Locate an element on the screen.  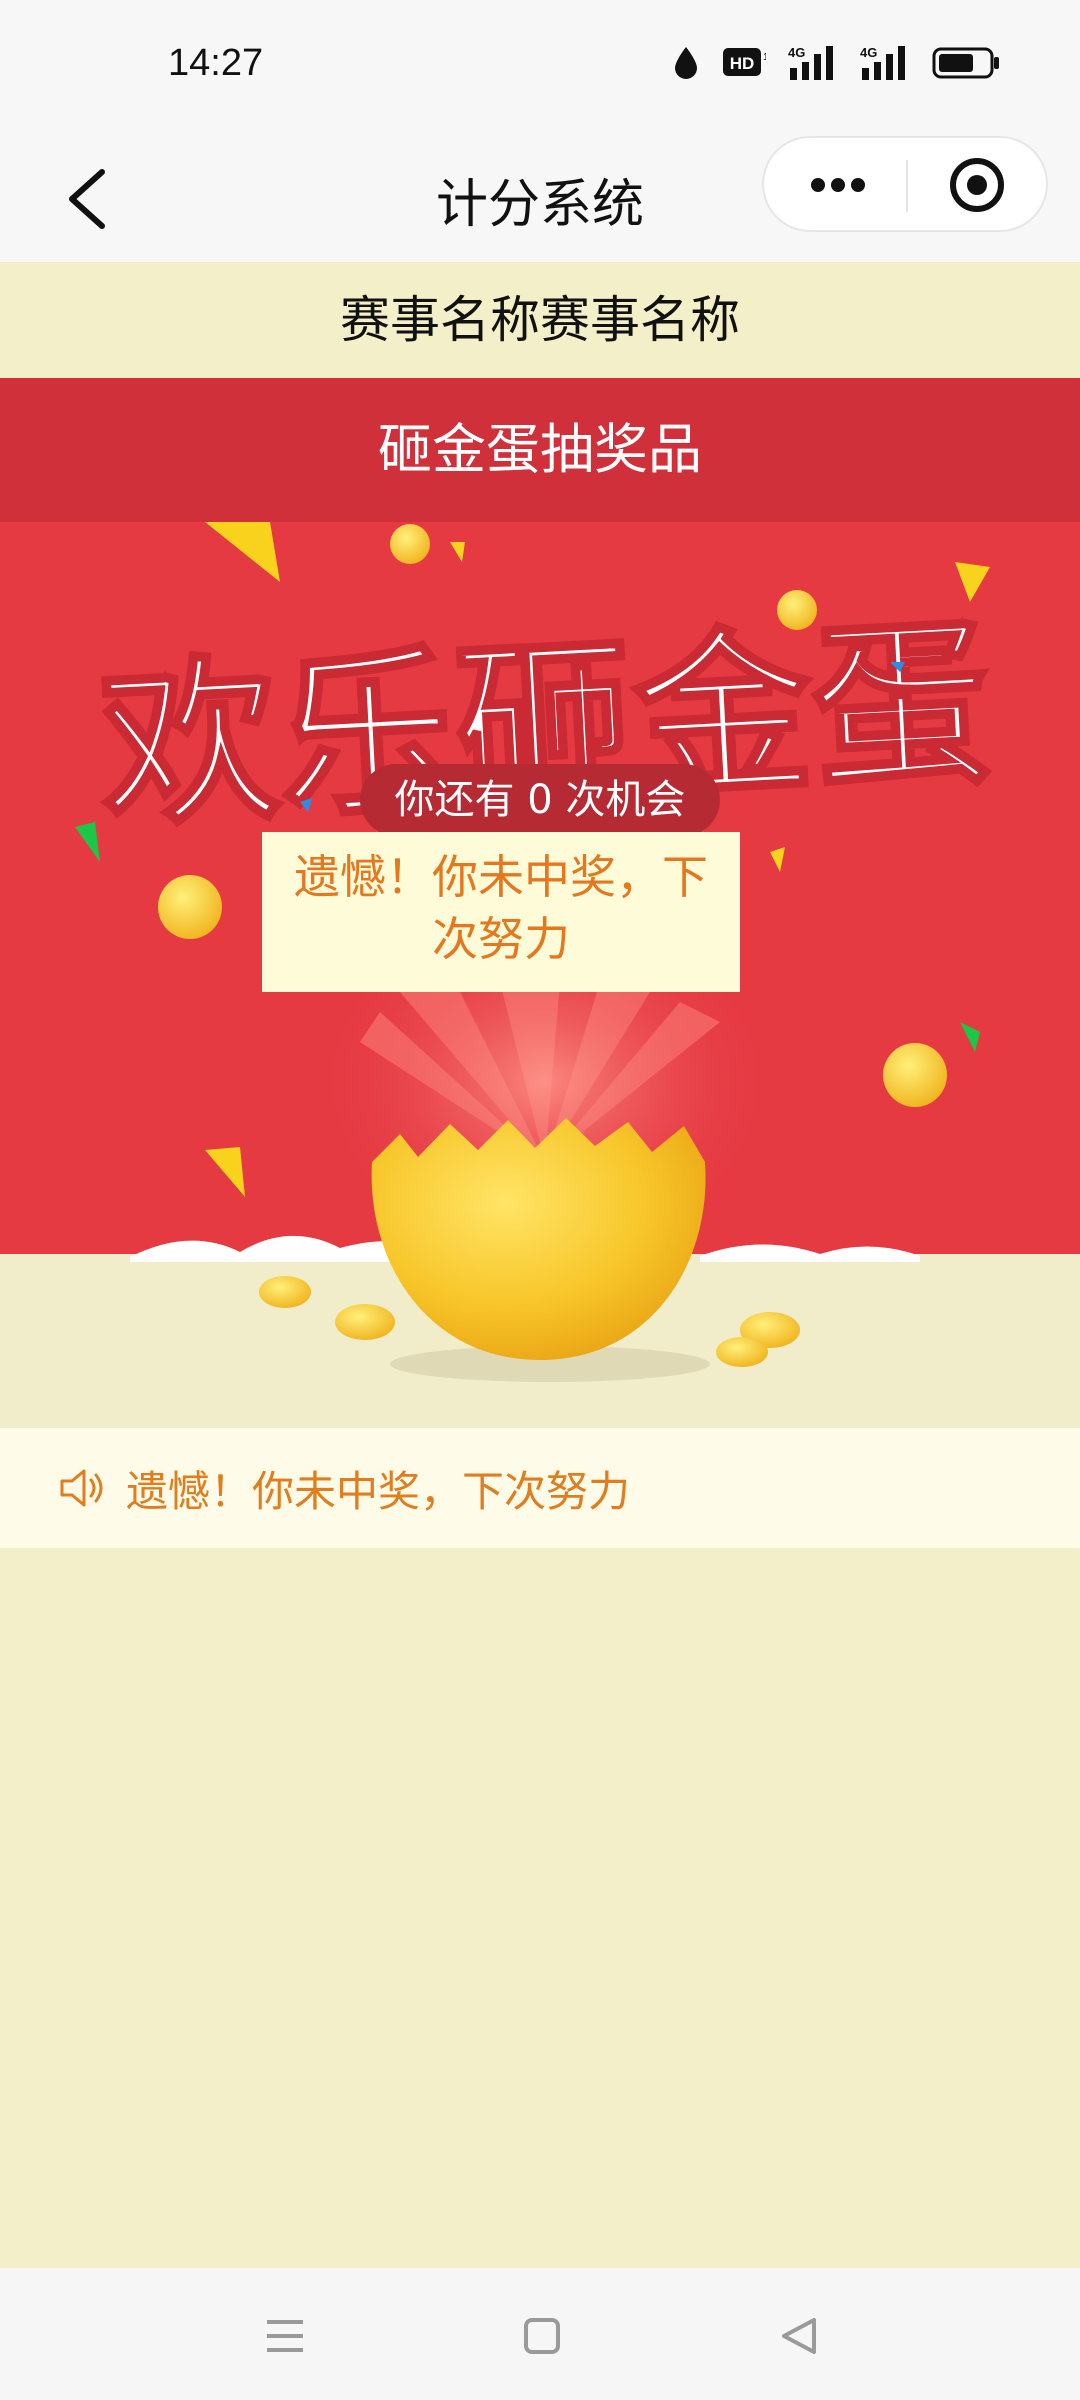
nav-bar: 计分系统 is located at coordinates (540, 198).